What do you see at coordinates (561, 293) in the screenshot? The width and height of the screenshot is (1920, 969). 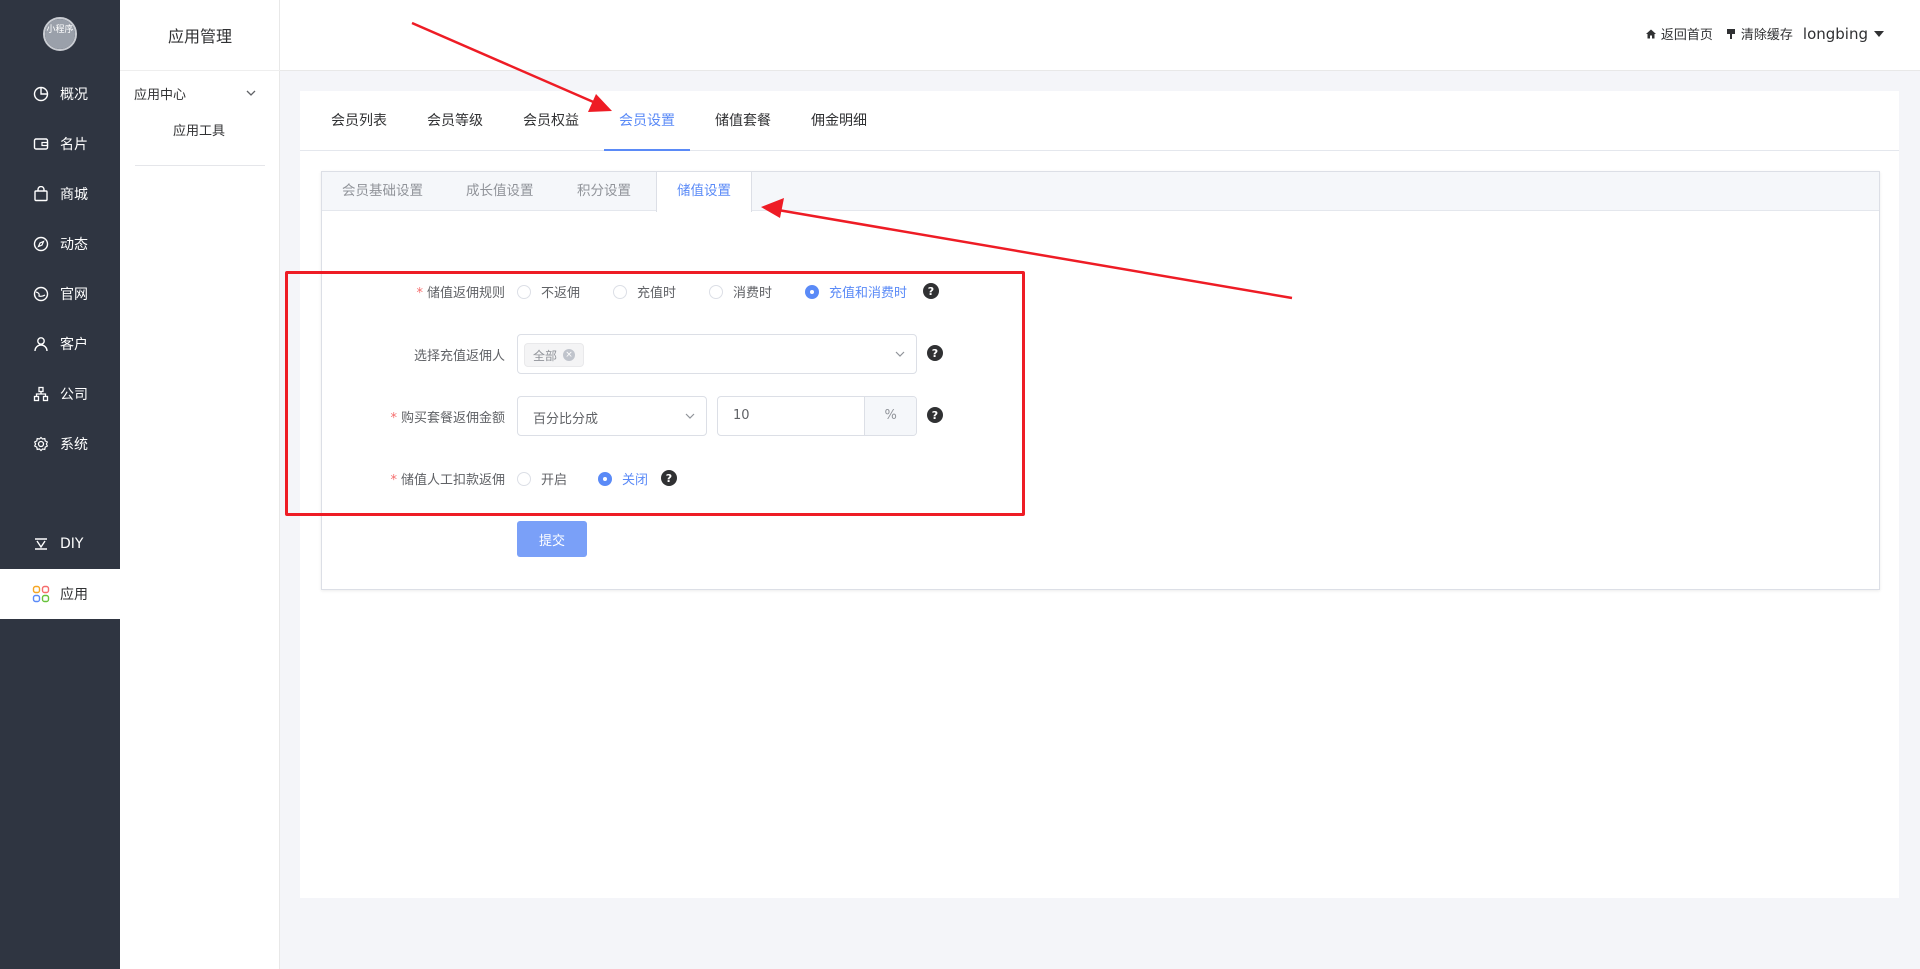 I see `radio-label: 不返佣` at bounding box center [561, 293].